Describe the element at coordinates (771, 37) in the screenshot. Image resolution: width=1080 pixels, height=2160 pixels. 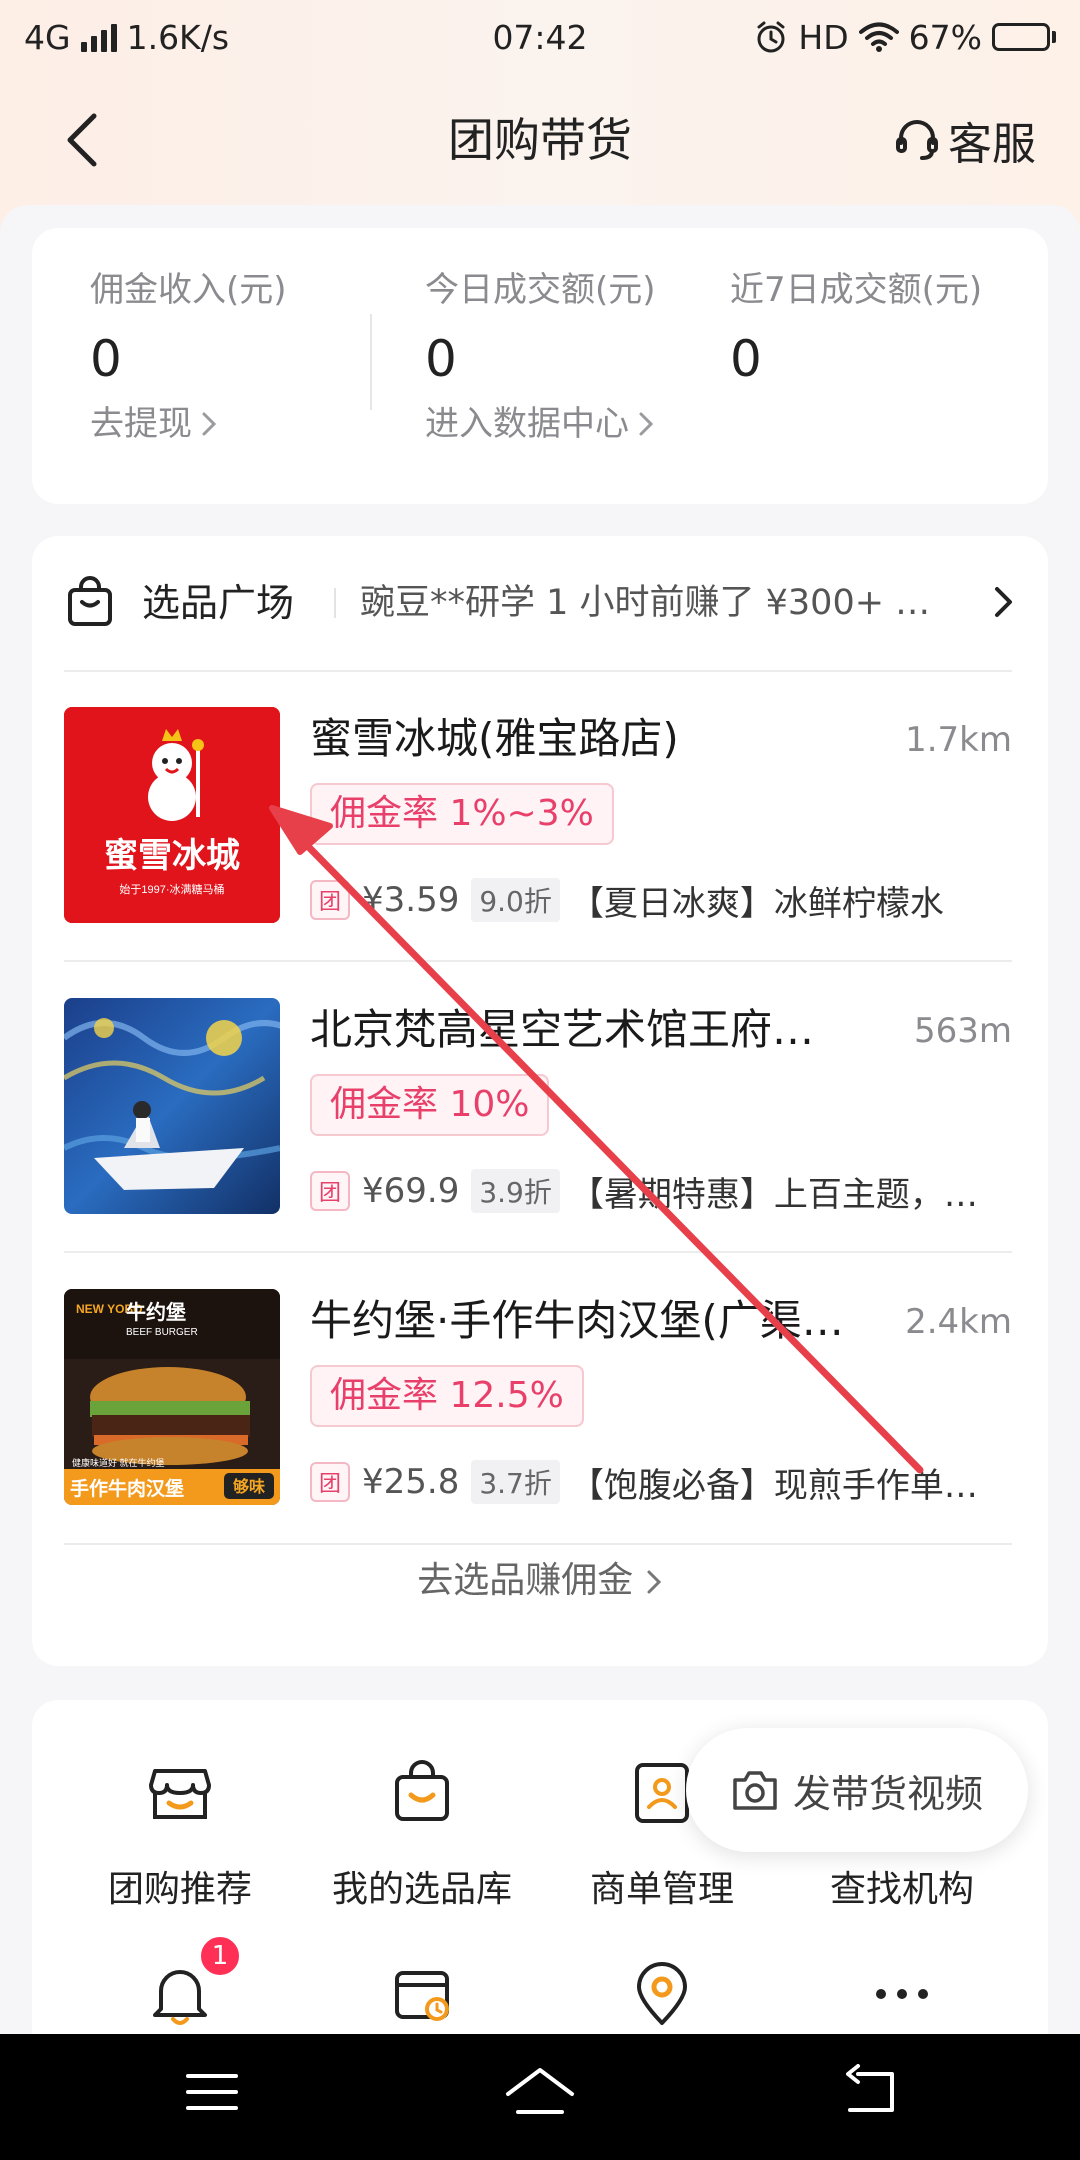
I see `alarm-icon` at that location.